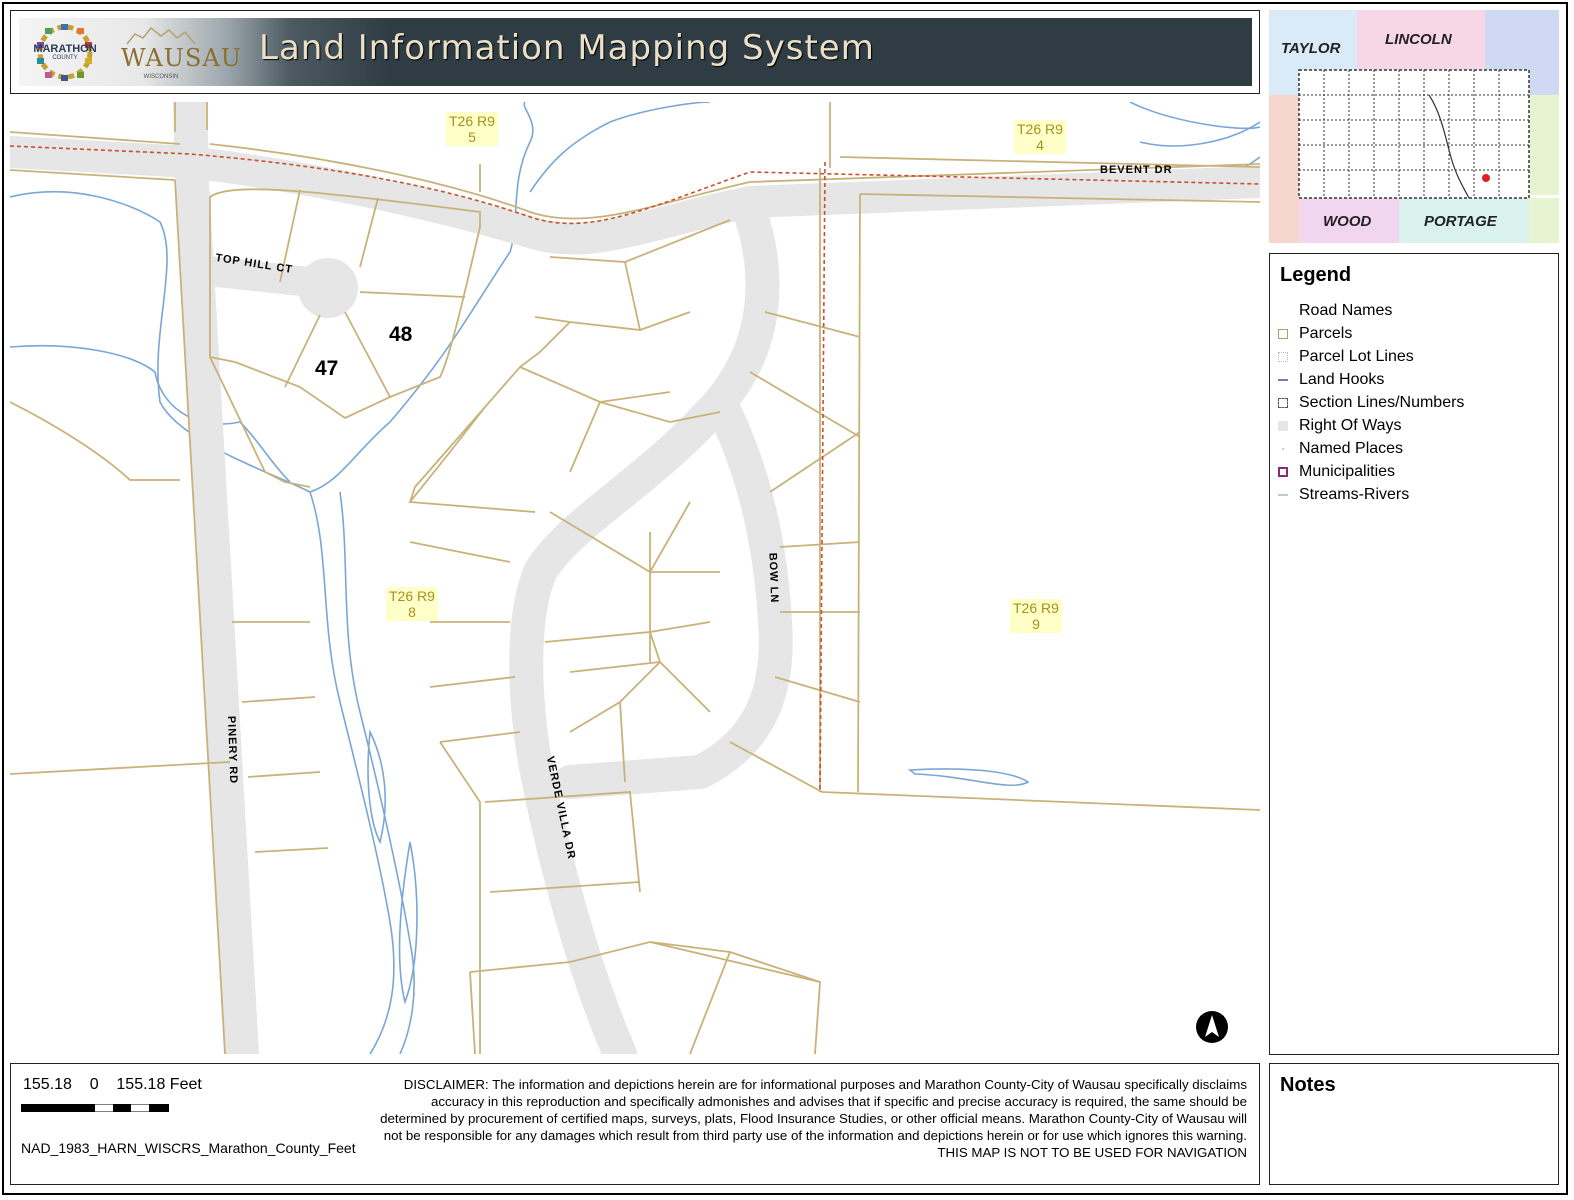 The image size is (1574, 1200). Describe the element at coordinates (94, 1084) in the screenshot. I see `scale-zero: 0` at that location.